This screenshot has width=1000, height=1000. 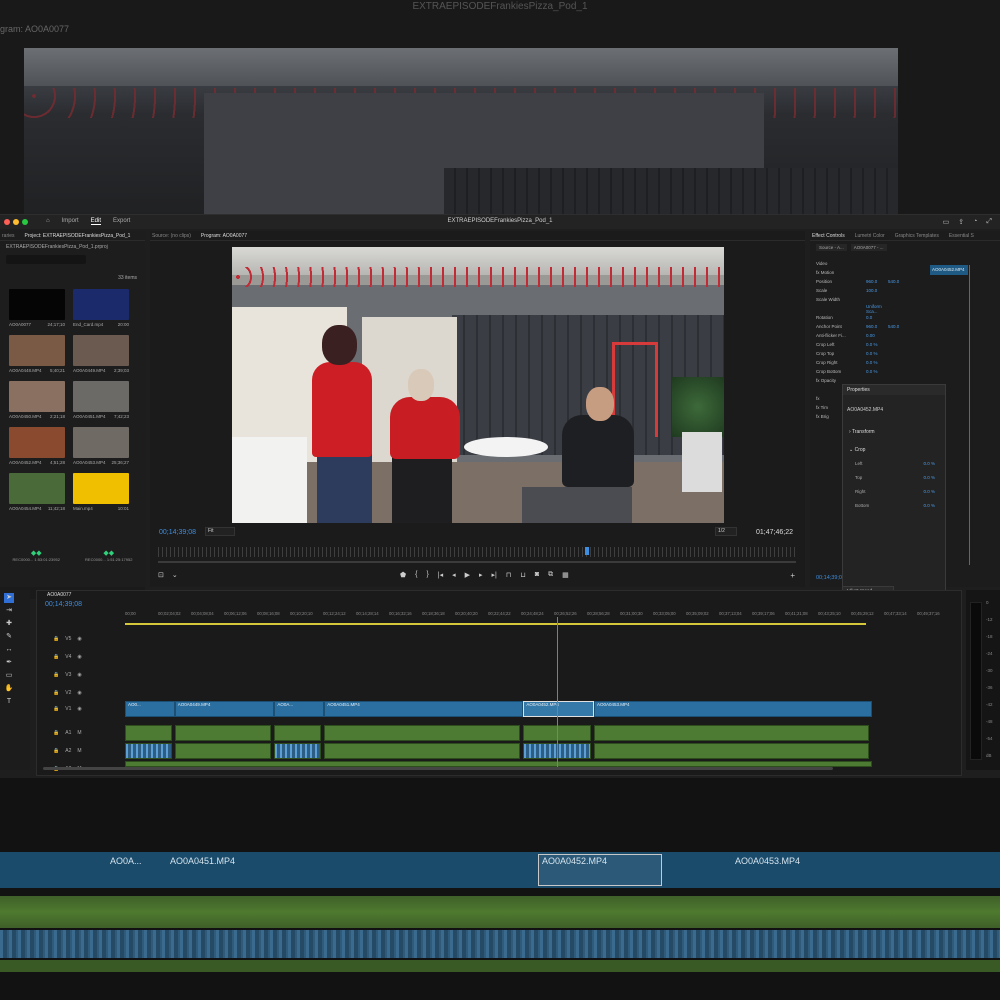 What do you see at coordinates (161, 575) in the screenshot?
I see `safe-margins-icon: ⊡` at bounding box center [161, 575].